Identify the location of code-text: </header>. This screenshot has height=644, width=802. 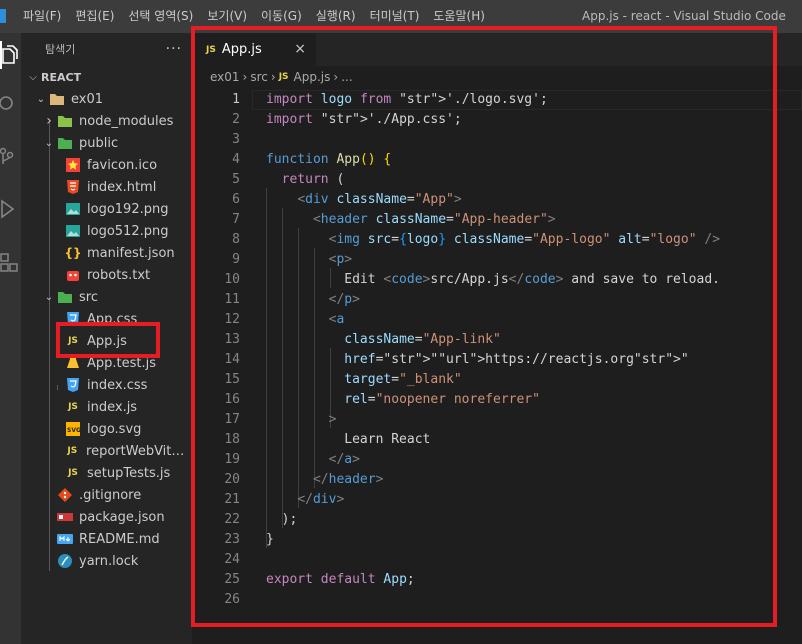
(348, 479).